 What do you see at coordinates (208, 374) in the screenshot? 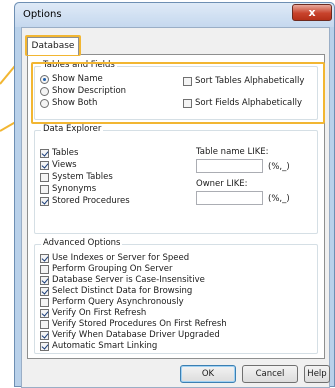
I see `ok-button: OK` at bounding box center [208, 374].